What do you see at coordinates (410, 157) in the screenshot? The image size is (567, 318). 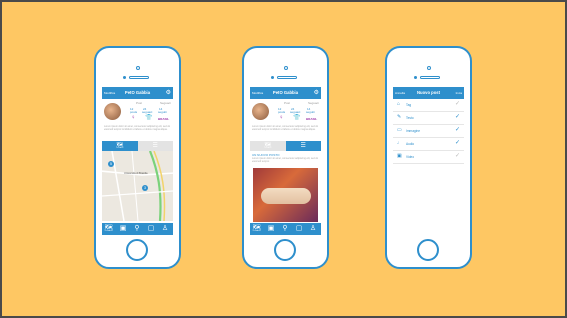 I see `option-label: Video` at bounding box center [410, 157].